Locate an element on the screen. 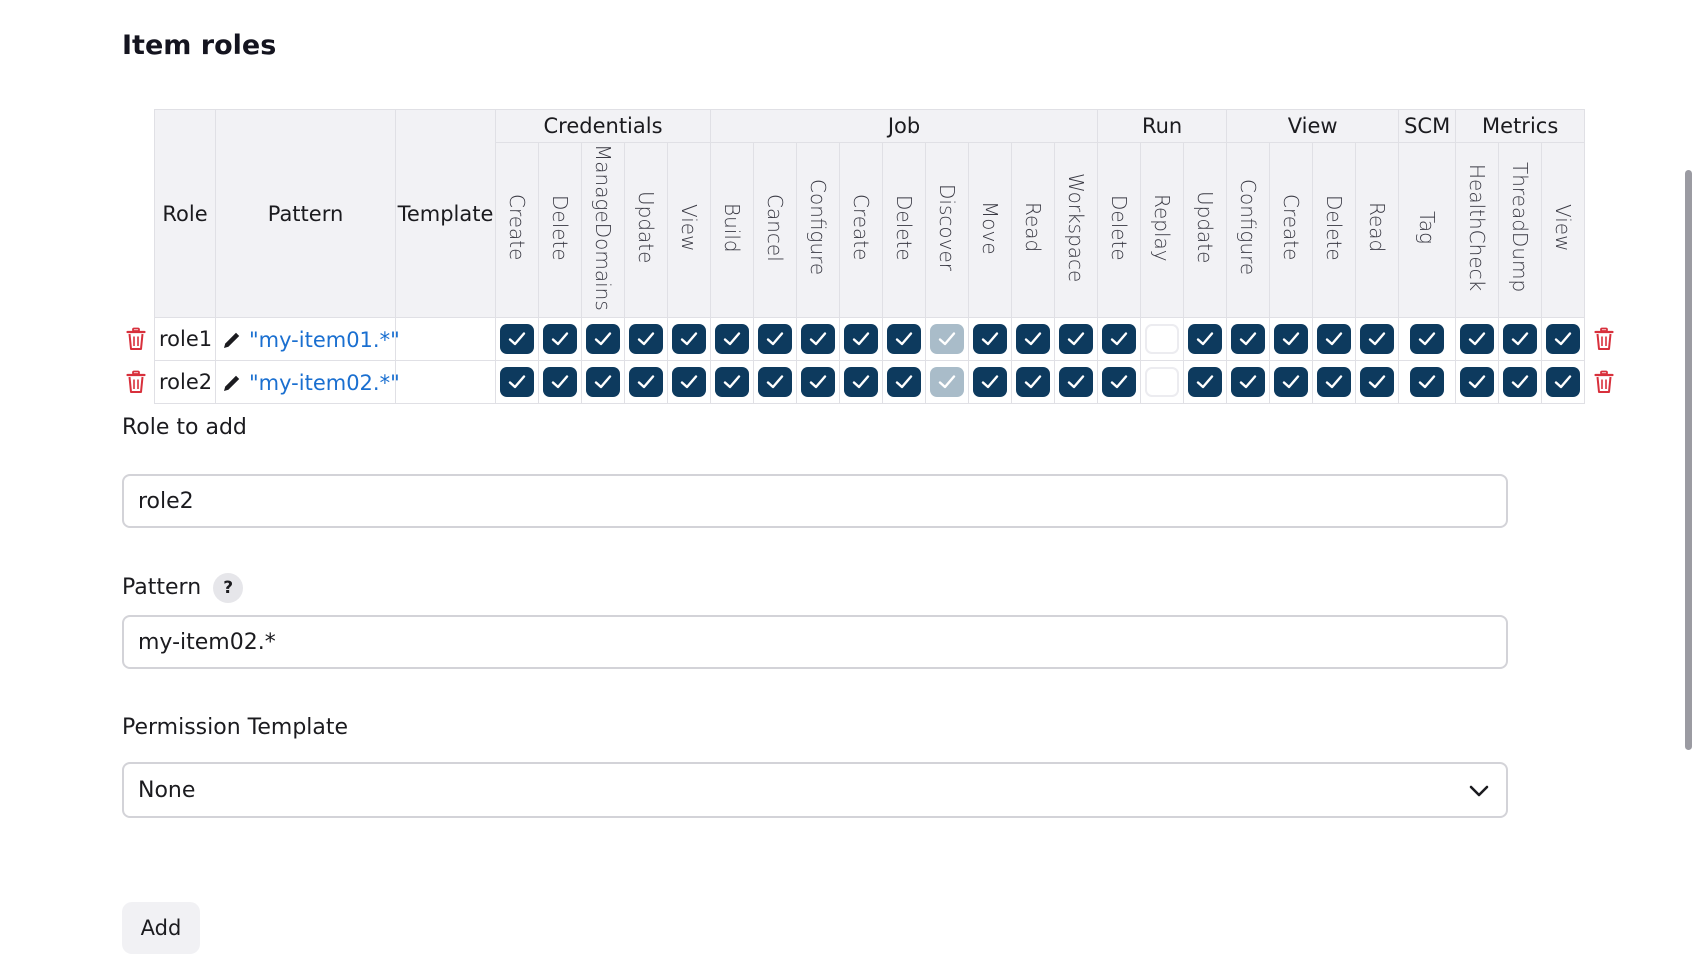 The image size is (1692, 965). add-button: Add is located at coordinates (161, 928).